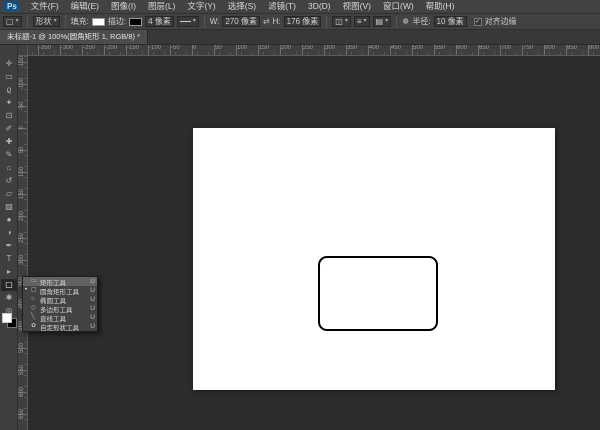 The height and width of the screenshot is (430, 600). What do you see at coordinates (500, 21) in the screenshot?
I see `align-edges-label: 对齐边缘` at bounding box center [500, 21].